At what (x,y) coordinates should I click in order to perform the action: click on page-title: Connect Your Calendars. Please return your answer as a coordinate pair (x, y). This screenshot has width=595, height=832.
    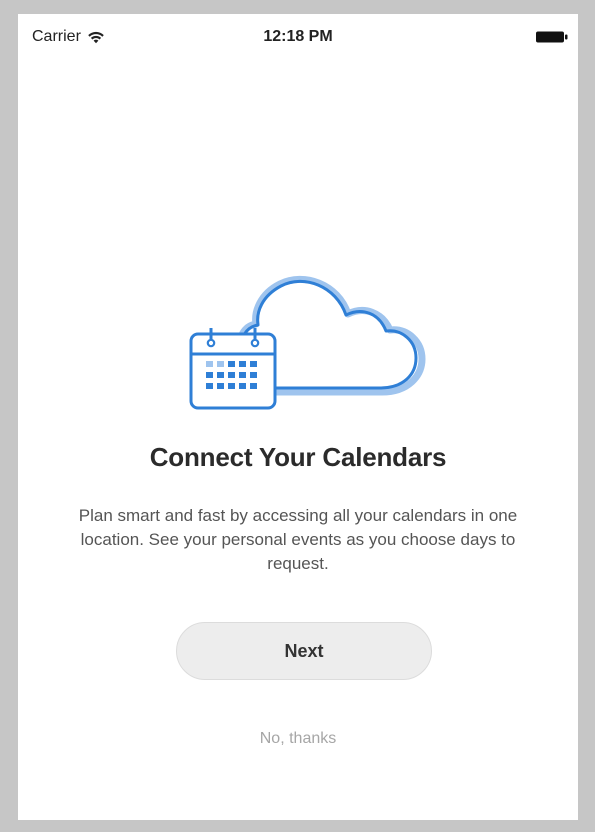
    Looking at the image, I should click on (298, 457).